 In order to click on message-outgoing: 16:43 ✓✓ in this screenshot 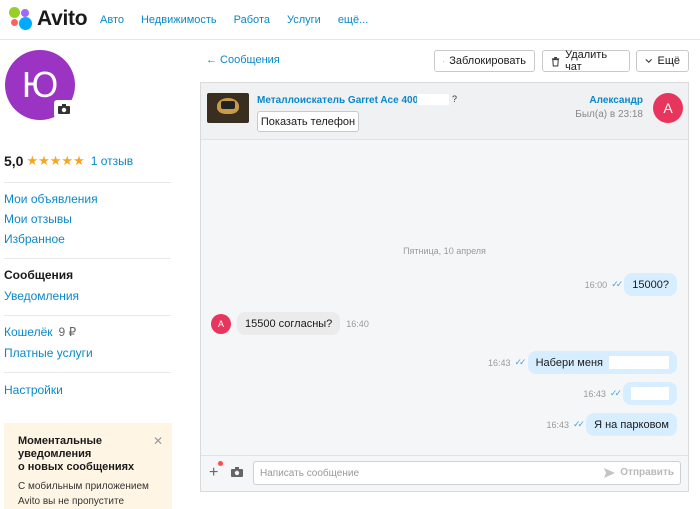, I will do `click(630, 393)`.